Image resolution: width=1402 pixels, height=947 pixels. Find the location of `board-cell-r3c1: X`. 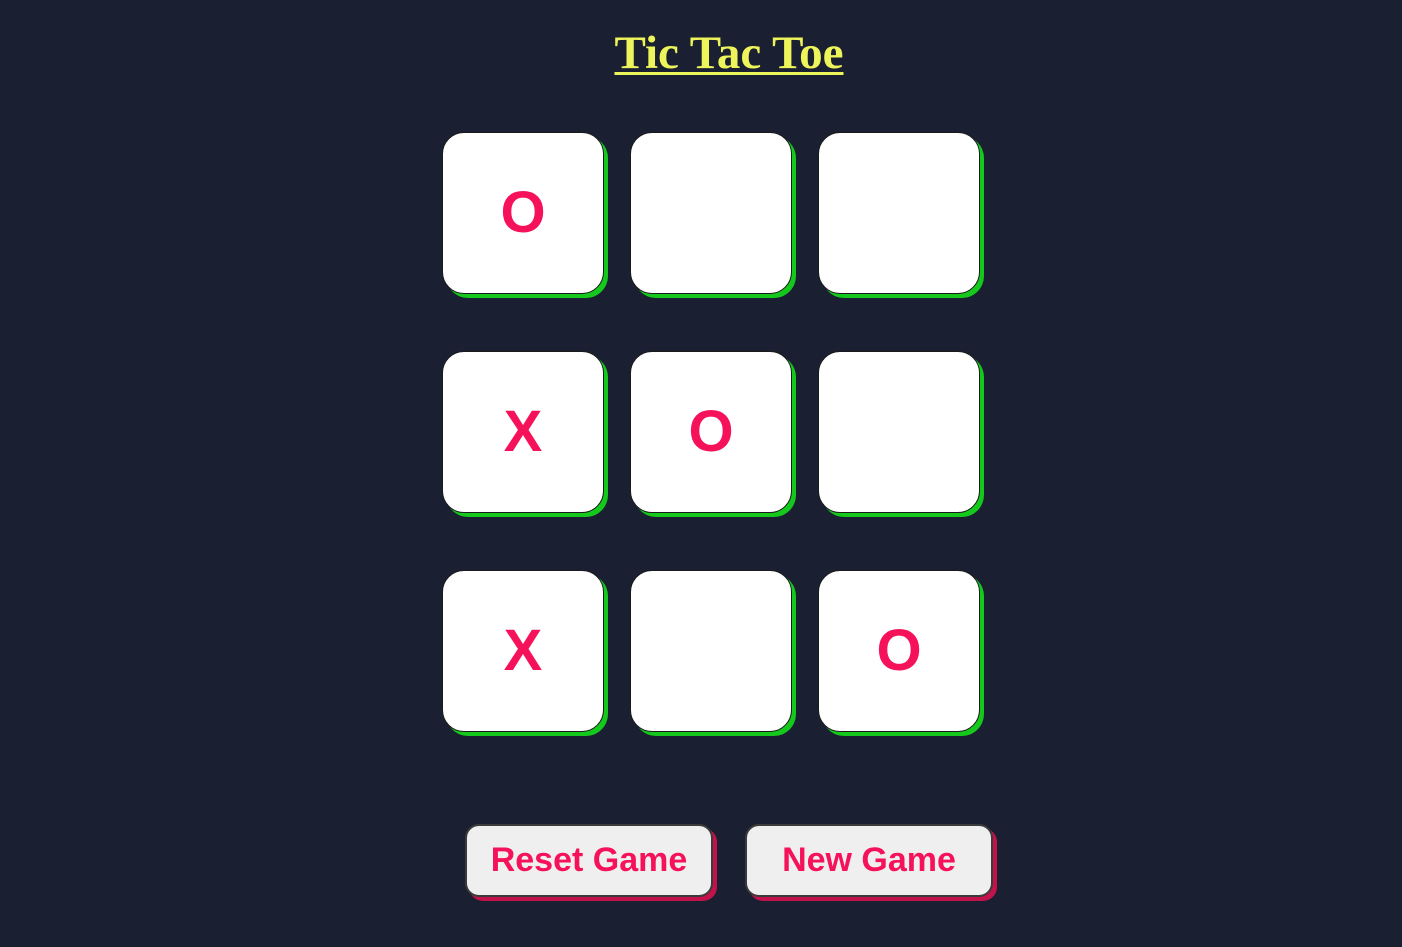

board-cell-r3c1: X is located at coordinates (523, 651).